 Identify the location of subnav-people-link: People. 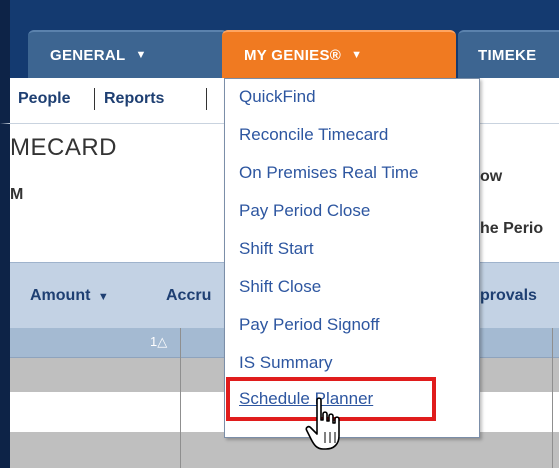
(44, 99).